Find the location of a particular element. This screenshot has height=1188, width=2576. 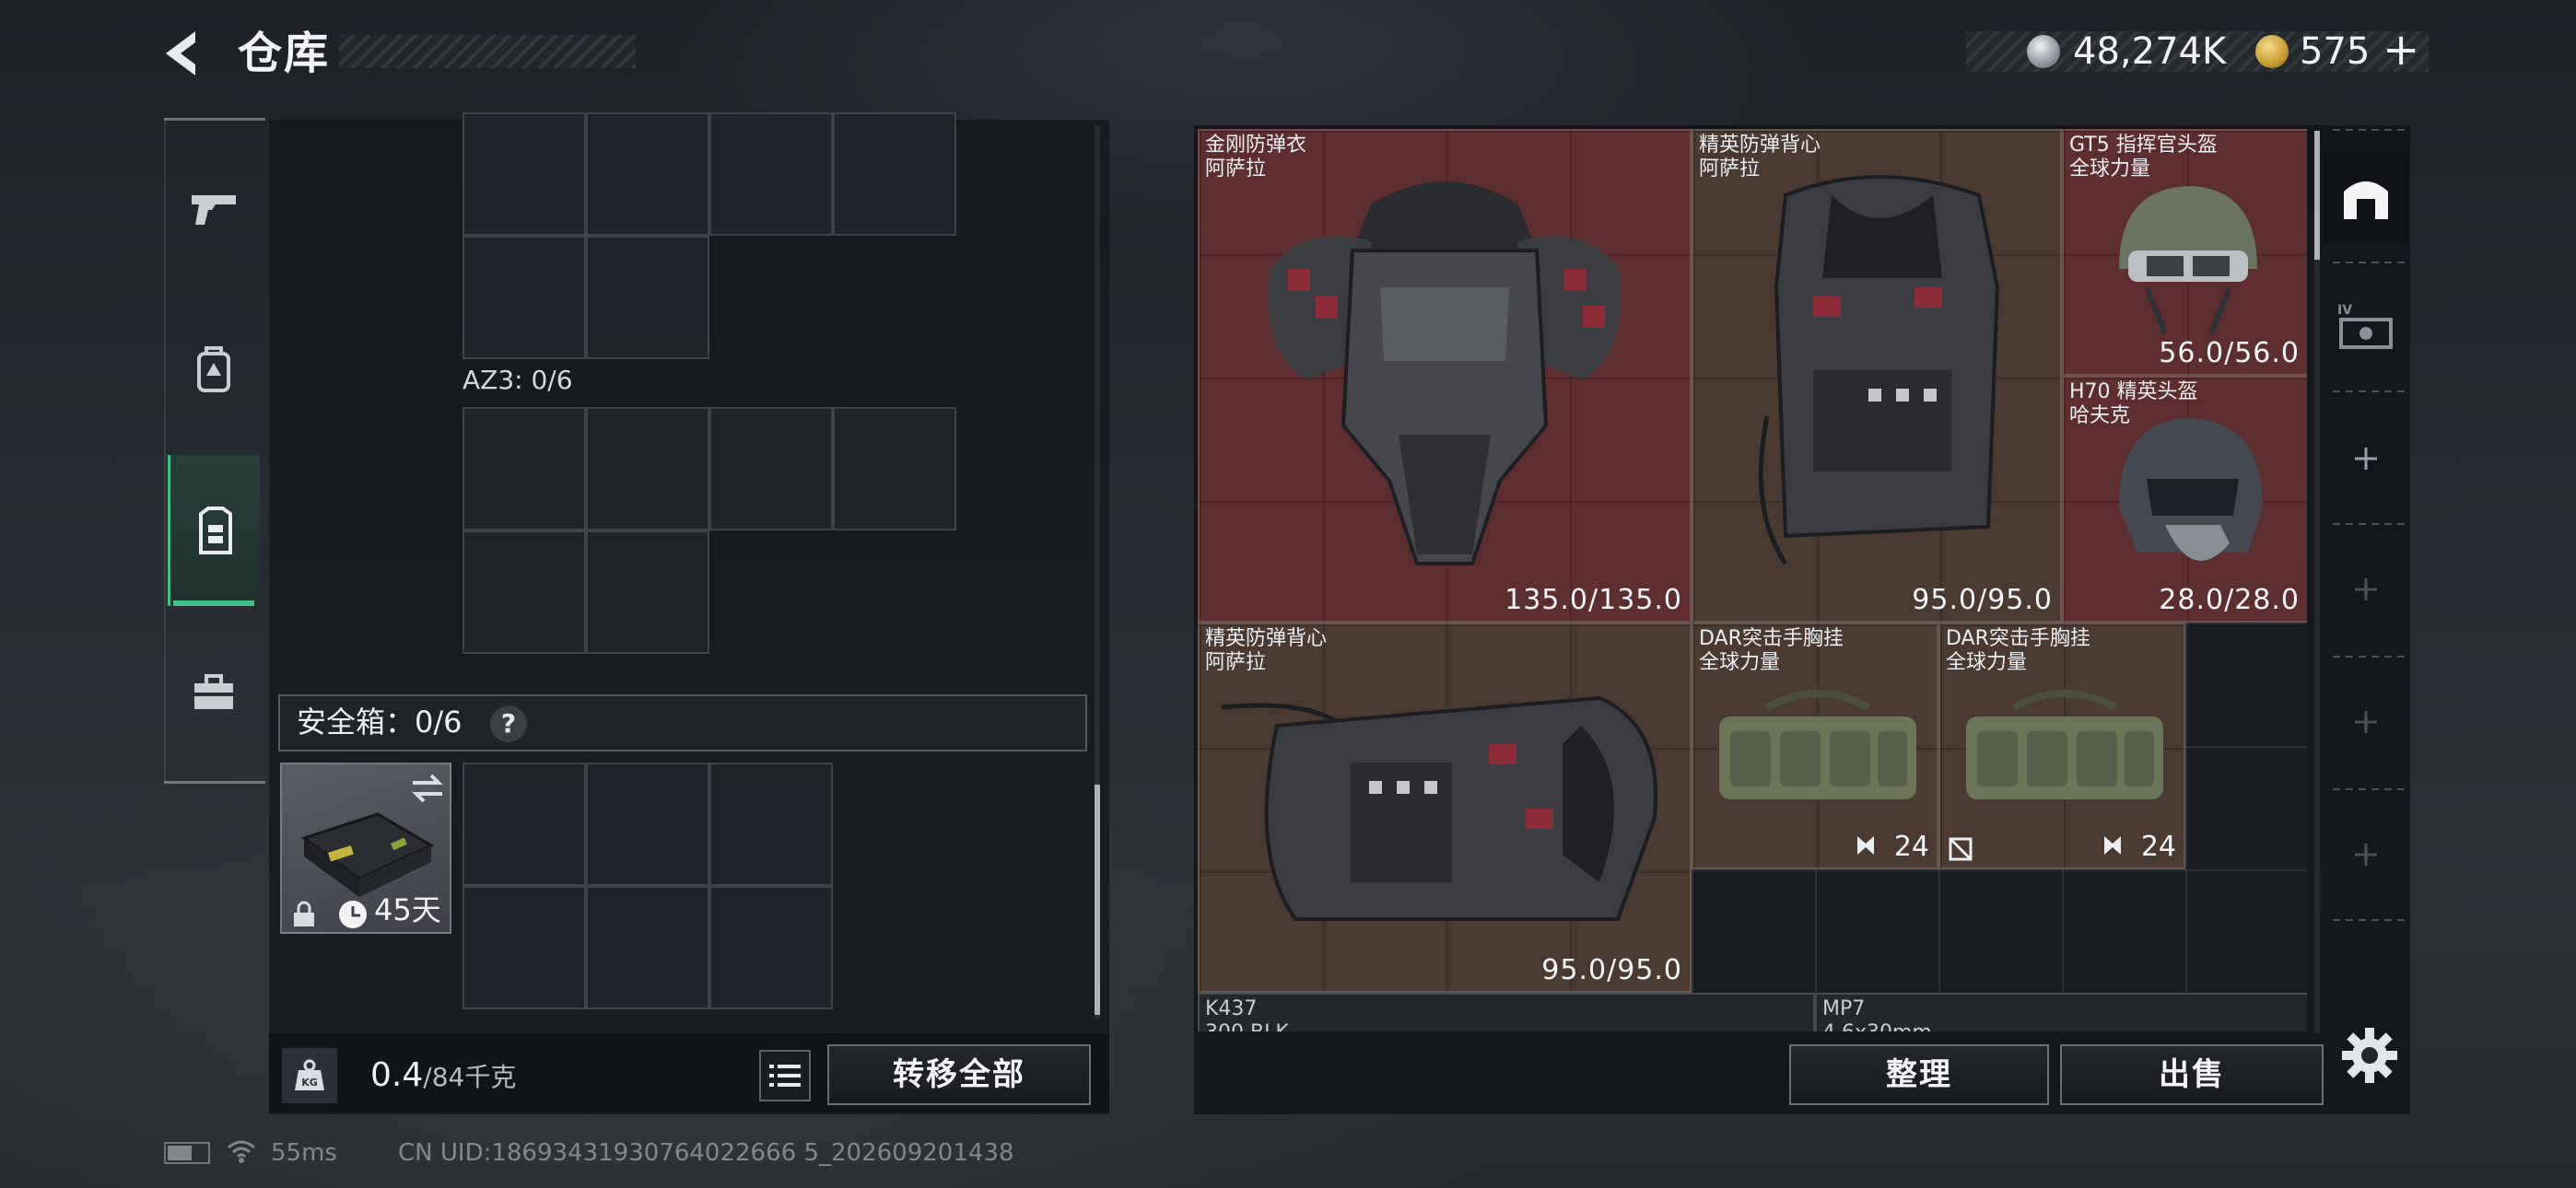

settings-button is located at coordinates (2369, 1055).